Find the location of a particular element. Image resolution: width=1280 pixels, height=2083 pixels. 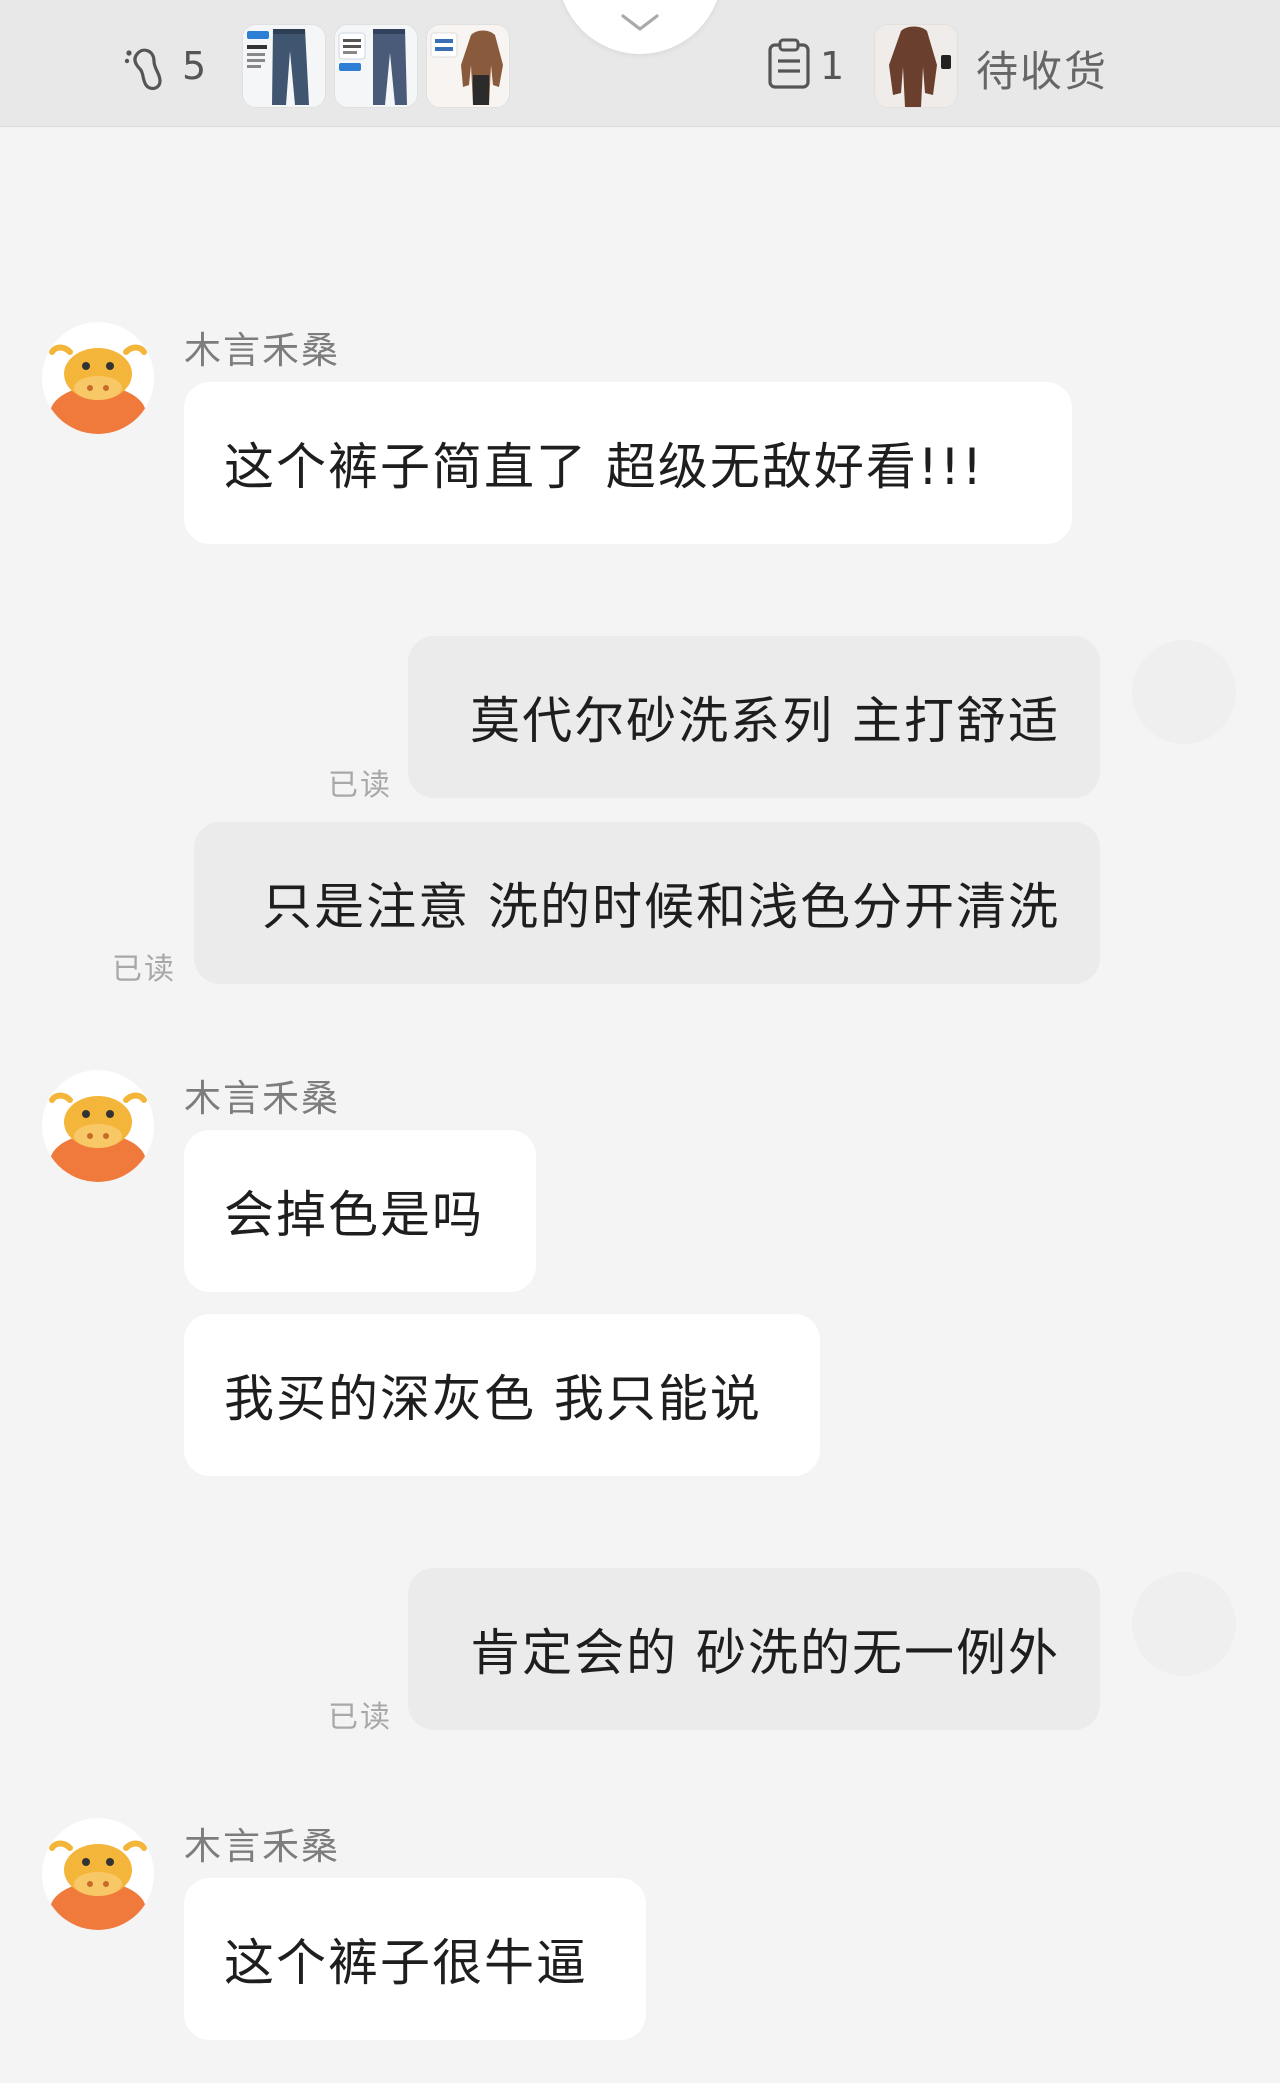

order-info-bar: 5 1 待收货 is located at coordinates (640, 63).